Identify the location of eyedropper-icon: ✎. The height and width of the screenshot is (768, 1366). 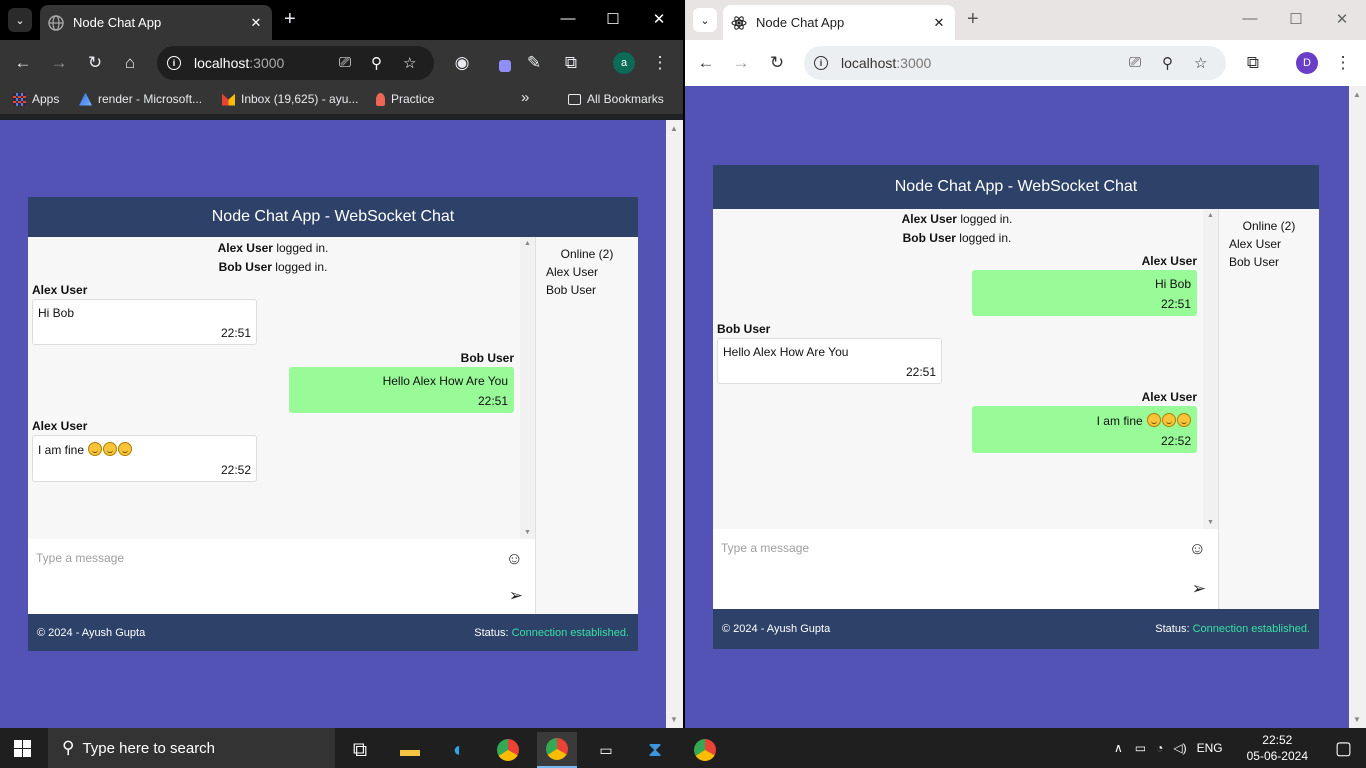
(534, 63).